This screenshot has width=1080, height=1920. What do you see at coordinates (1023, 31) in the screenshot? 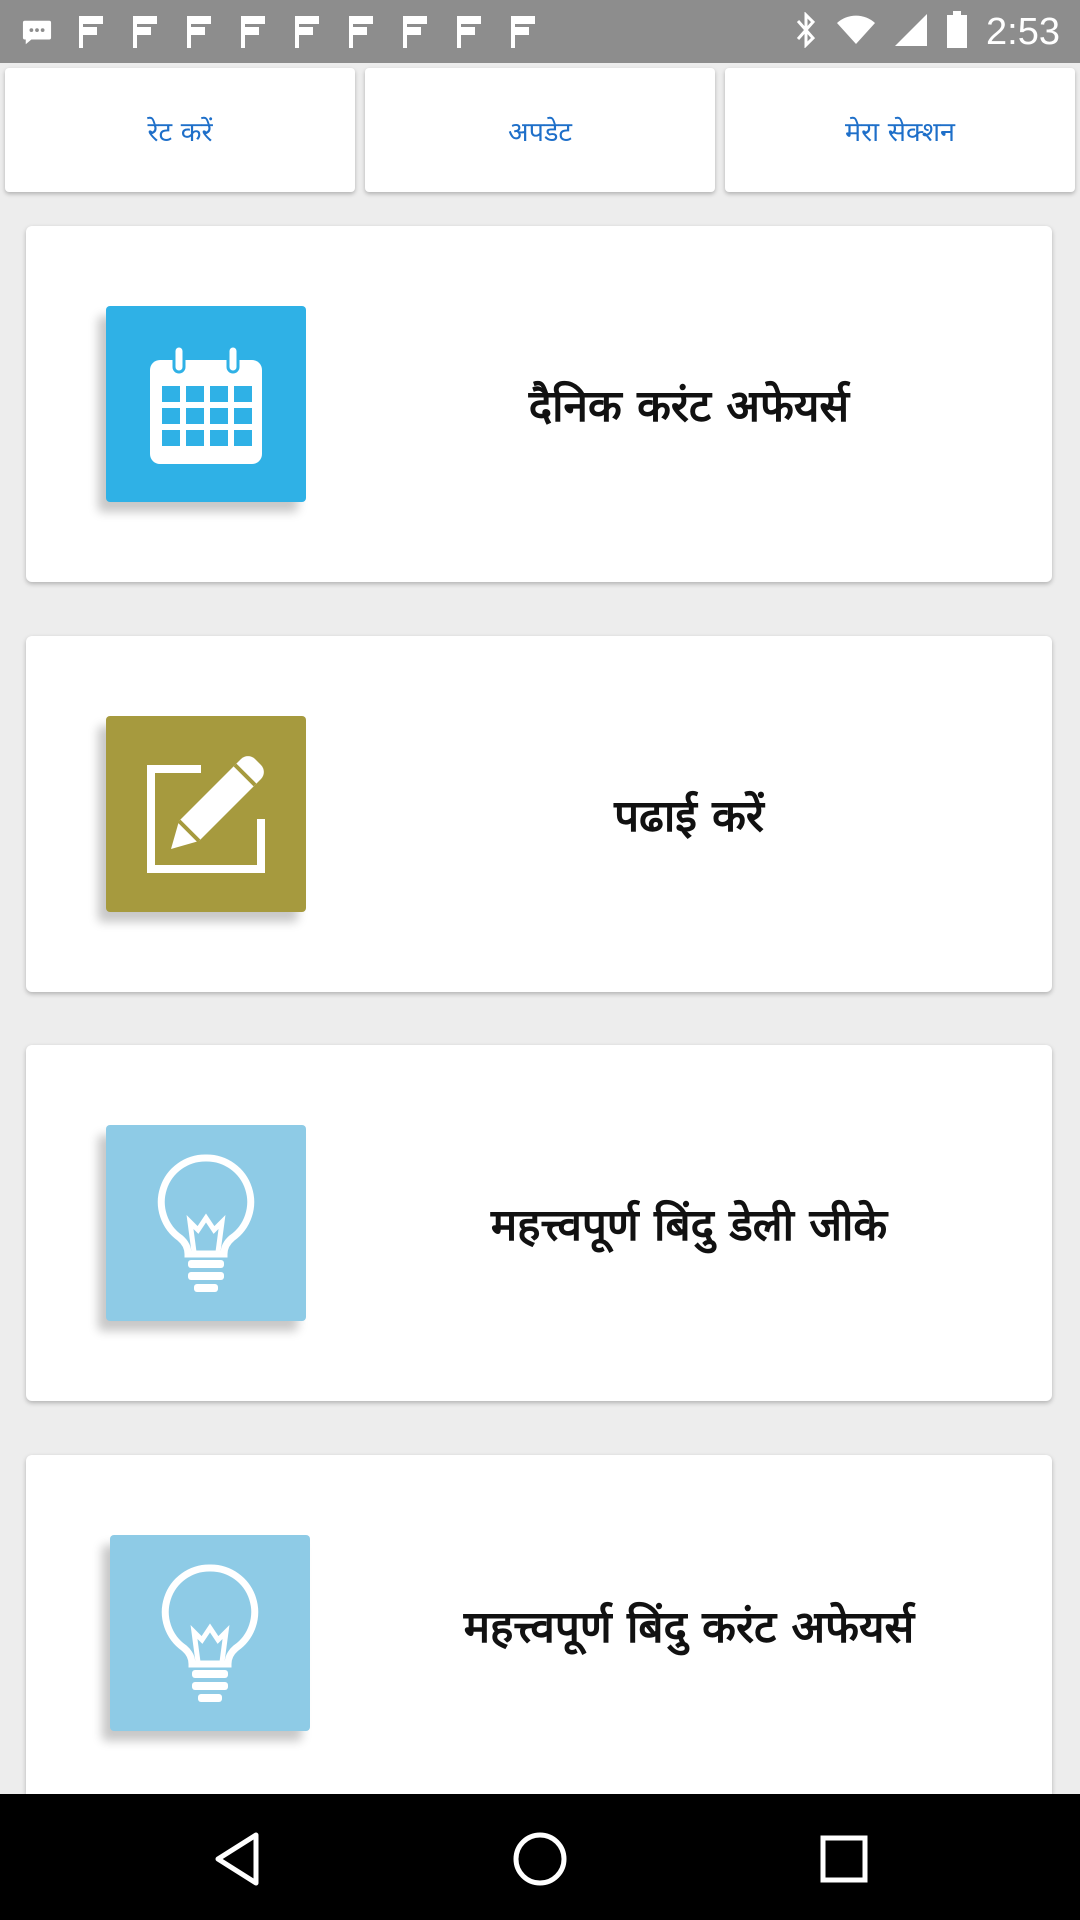
I see `status-time: 2:53` at bounding box center [1023, 31].